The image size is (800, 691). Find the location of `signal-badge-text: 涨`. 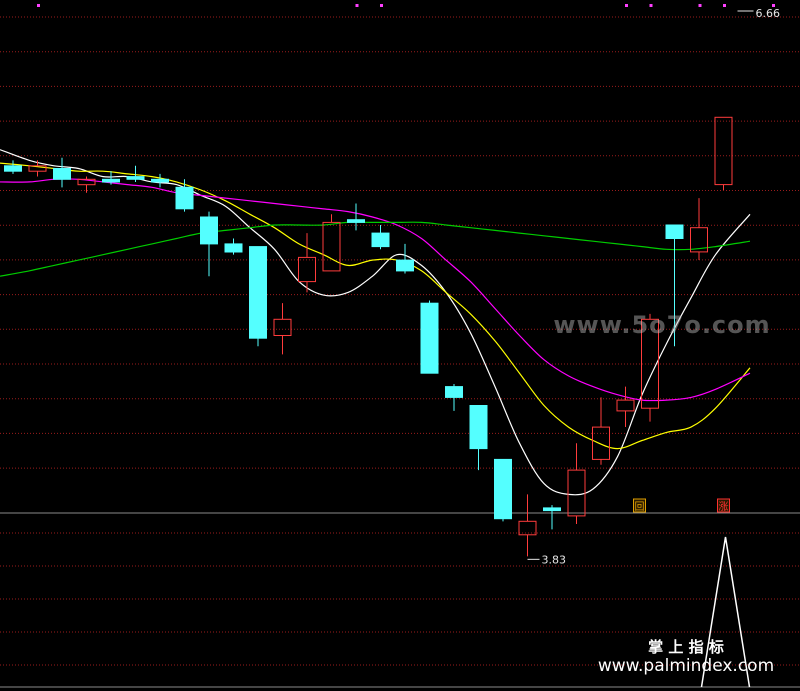

signal-badge-text: 涨 is located at coordinates (724, 507).